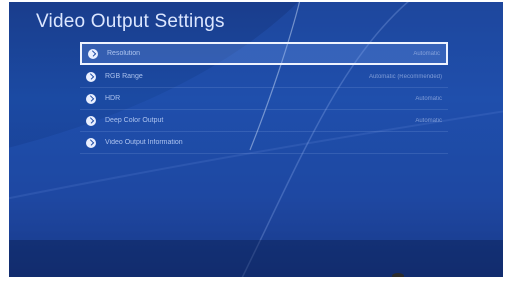 Image resolution: width=512 pixels, height=282 pixels. What do you see at coordinates (264, 121) in the screenshot?
I see `menu-item-deep-color-output: Deep Color Output Automatic` at bounding box center [264, 121].